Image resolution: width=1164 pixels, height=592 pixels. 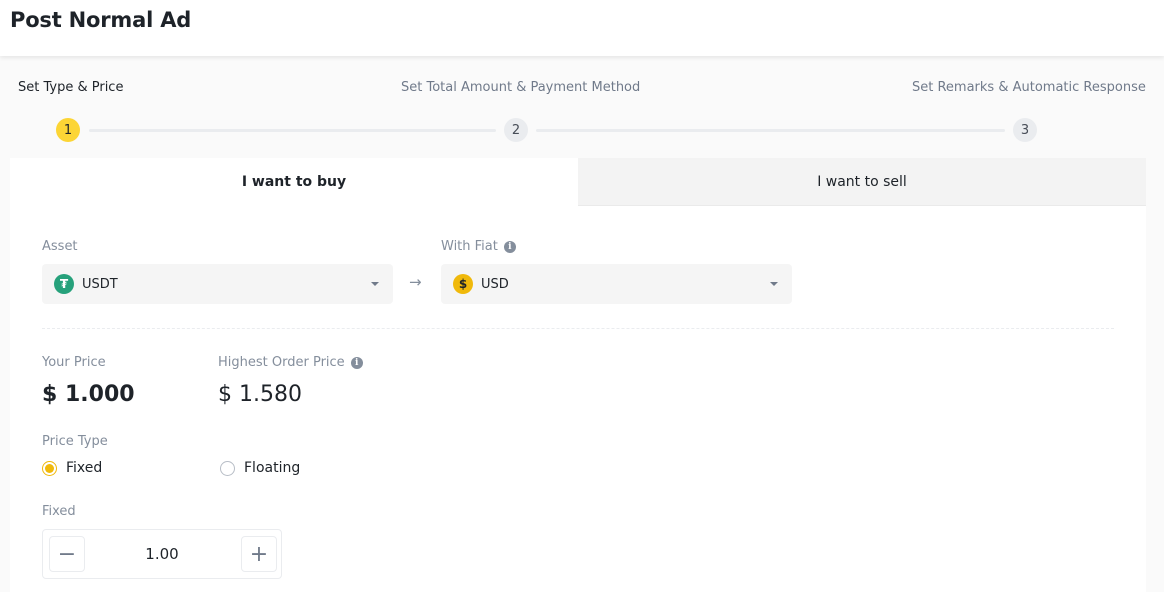 What do you see at coordinates (260, 394) in the screenshot?
I see `highest-order-price-value: $ 1.580` at bounding box center [260, 394].